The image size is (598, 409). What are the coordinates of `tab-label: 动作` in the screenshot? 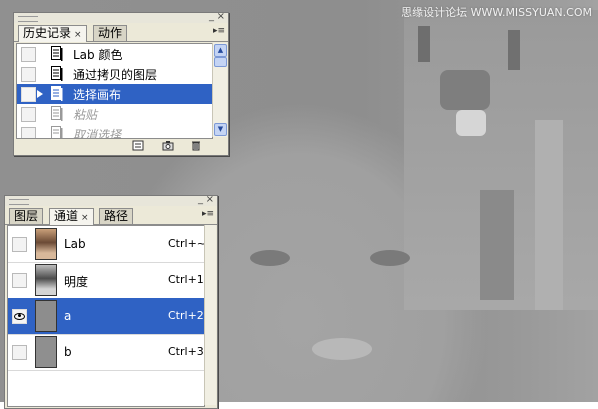 It's located at (110, 33).